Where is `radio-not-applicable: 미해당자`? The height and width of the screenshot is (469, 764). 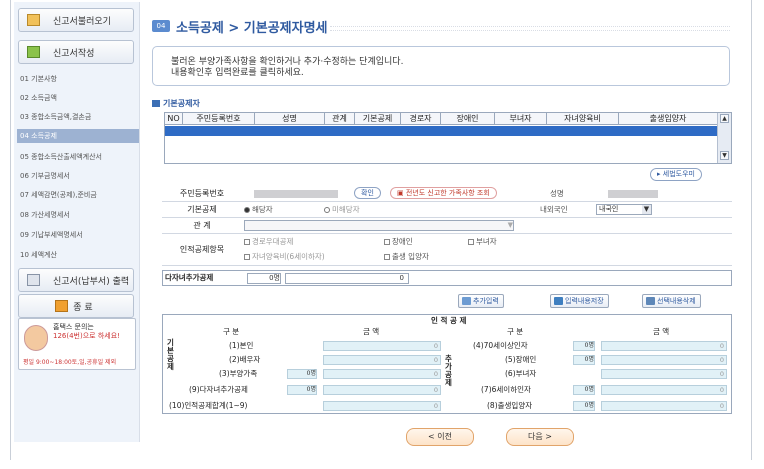 radio-not-applicable: 미해당자 is located at coordinates (342, 210).